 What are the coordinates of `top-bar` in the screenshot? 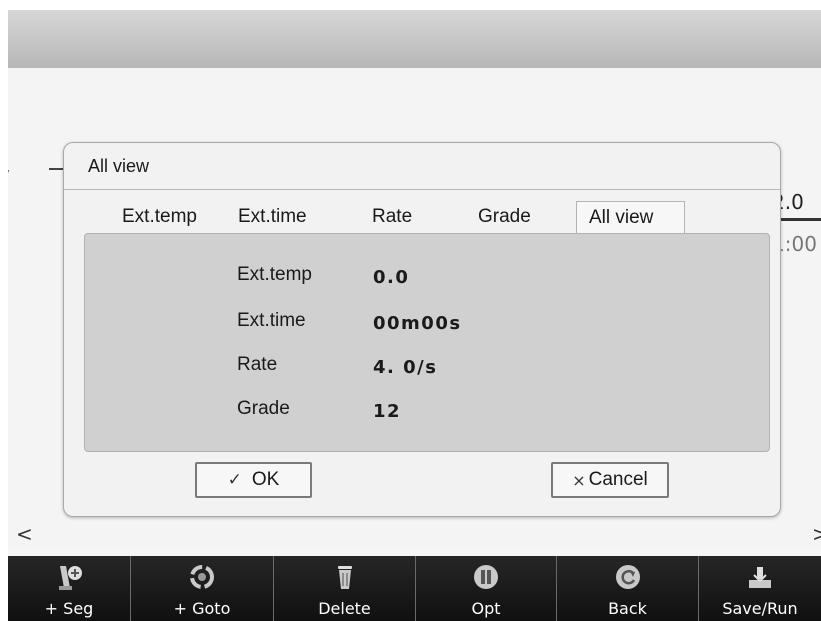 It's located at (414, 39).